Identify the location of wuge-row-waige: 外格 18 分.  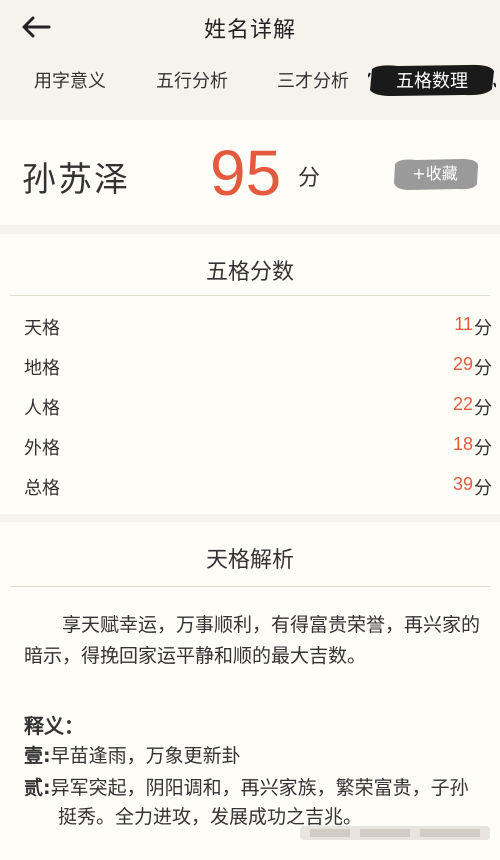
(250, 446).